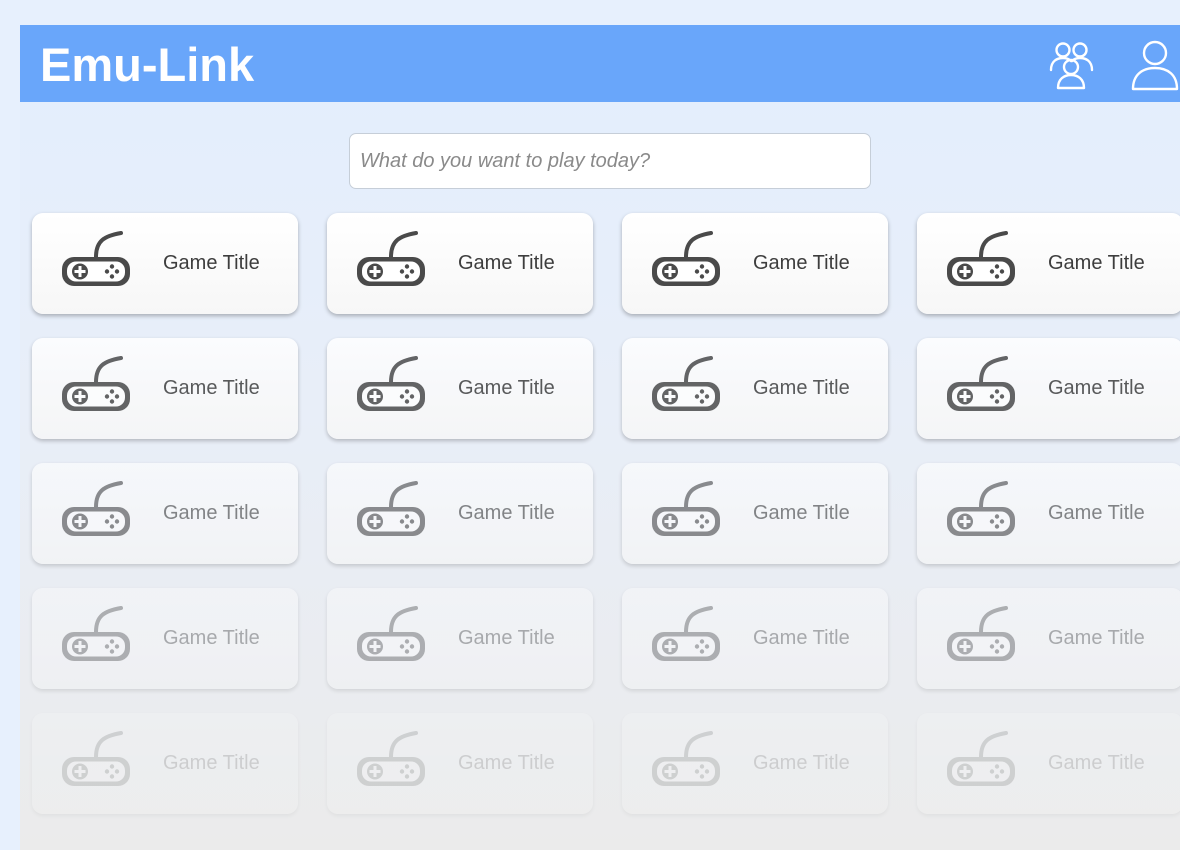  I want to click on profile-icon, so click(1154, 64).